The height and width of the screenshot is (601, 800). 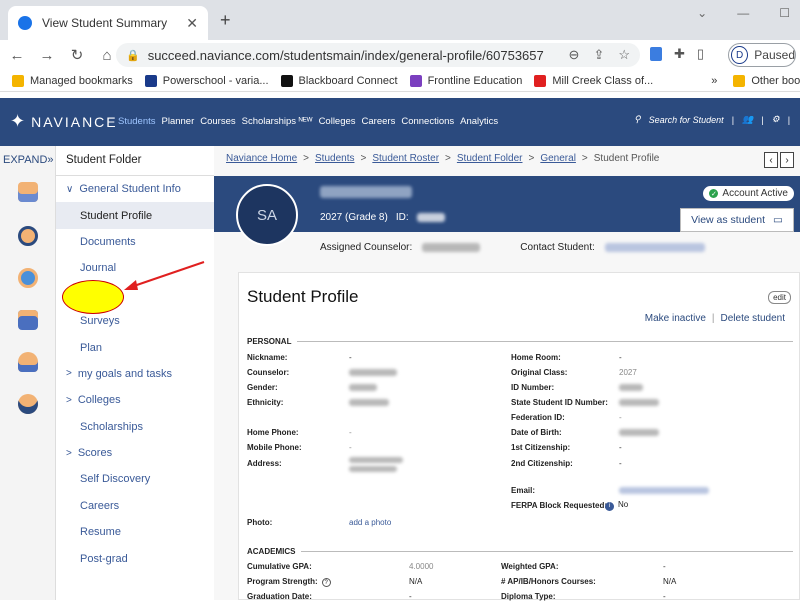 I want to click on email-redacted, so click(x=664, y=491).